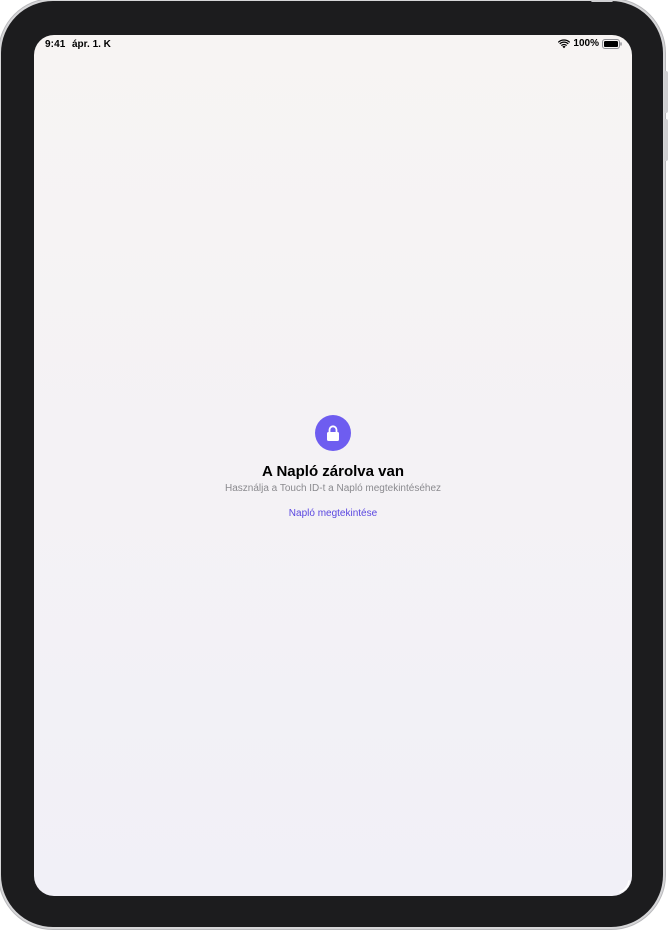 The width and height of the screenshot is (668, 931). I want to click on volume-up-button, so click(666, 92).